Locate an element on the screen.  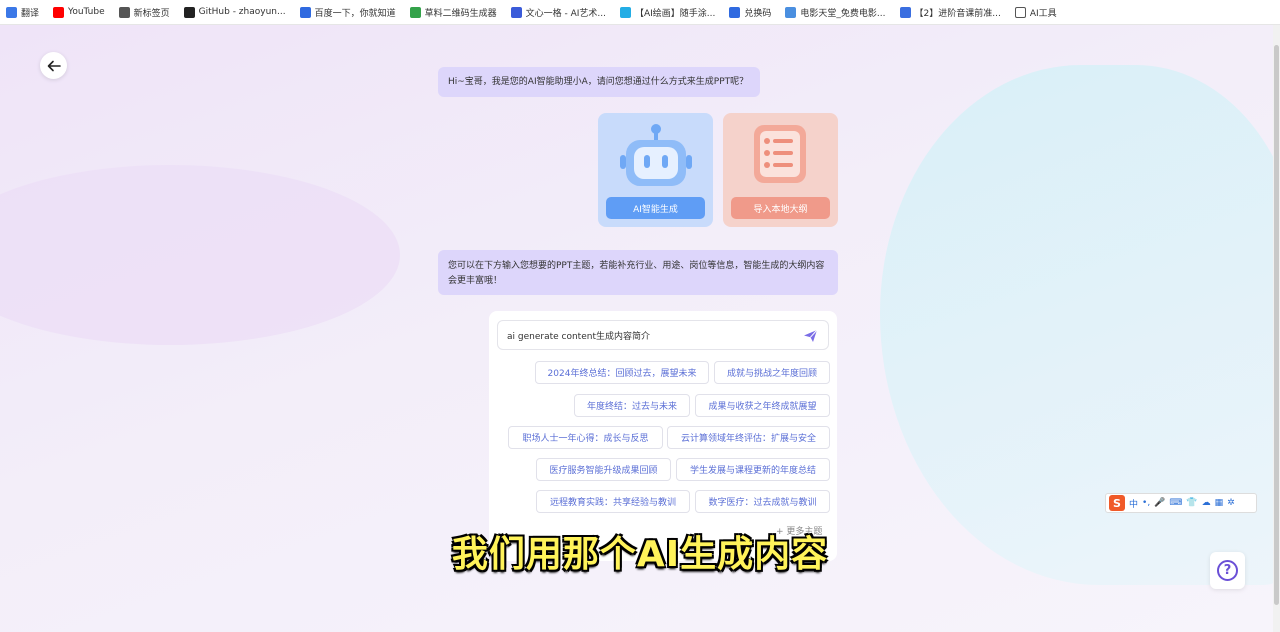
cloud-icon: ☁ is located at coordinates (1206, 503).